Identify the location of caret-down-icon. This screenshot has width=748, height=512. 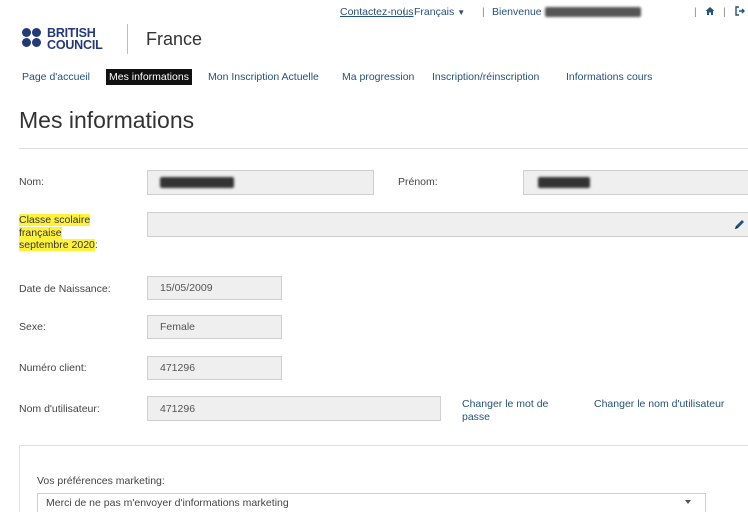
(688, 502).